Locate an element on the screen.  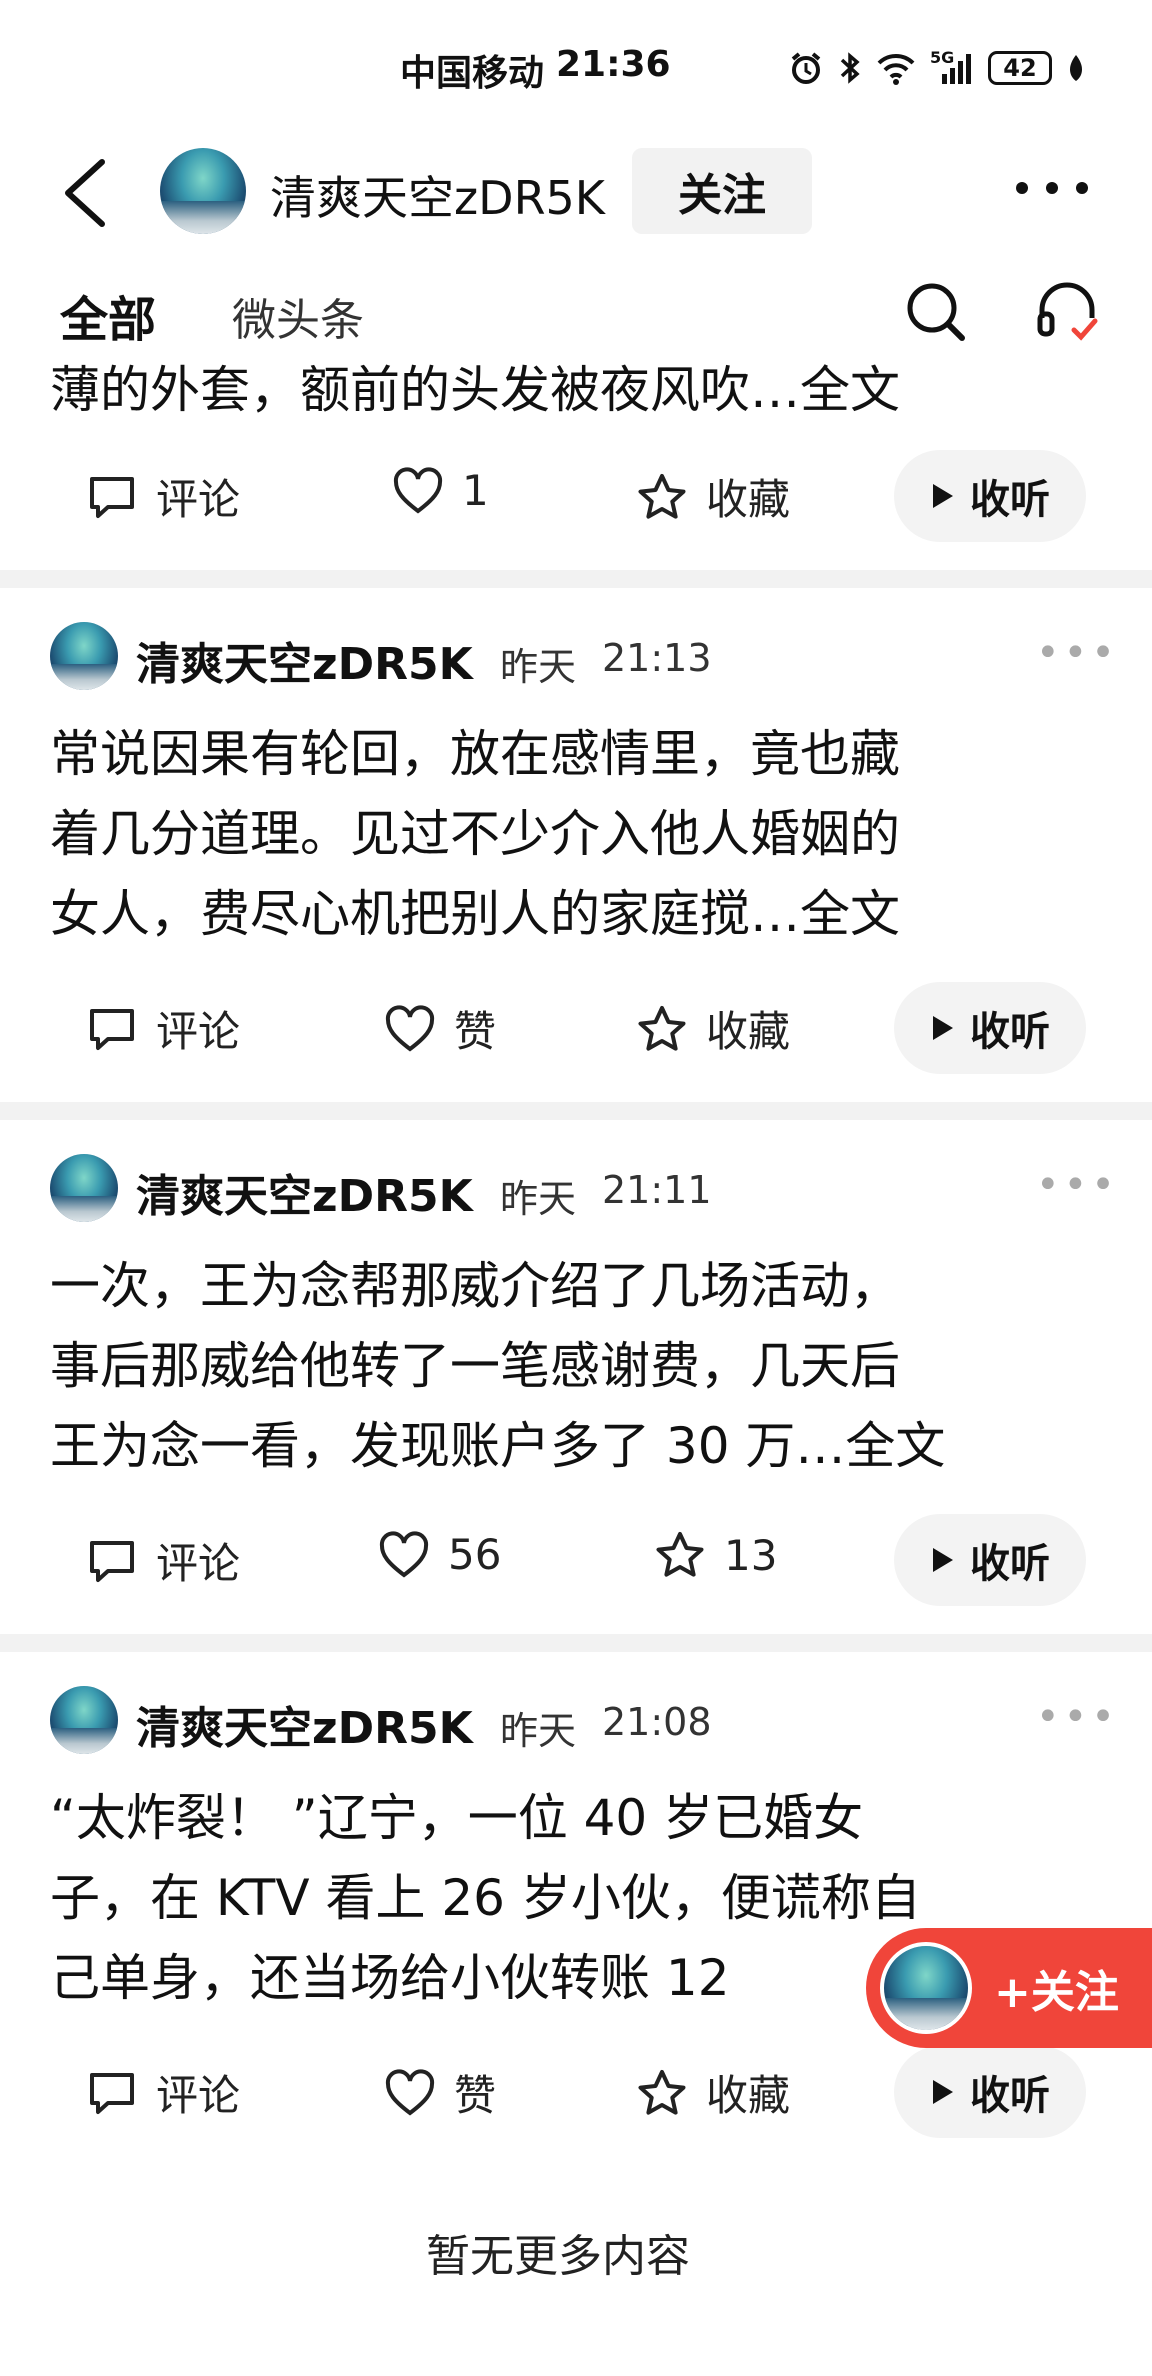
favorite-button: 13 is located at coordinates (715, 1555).